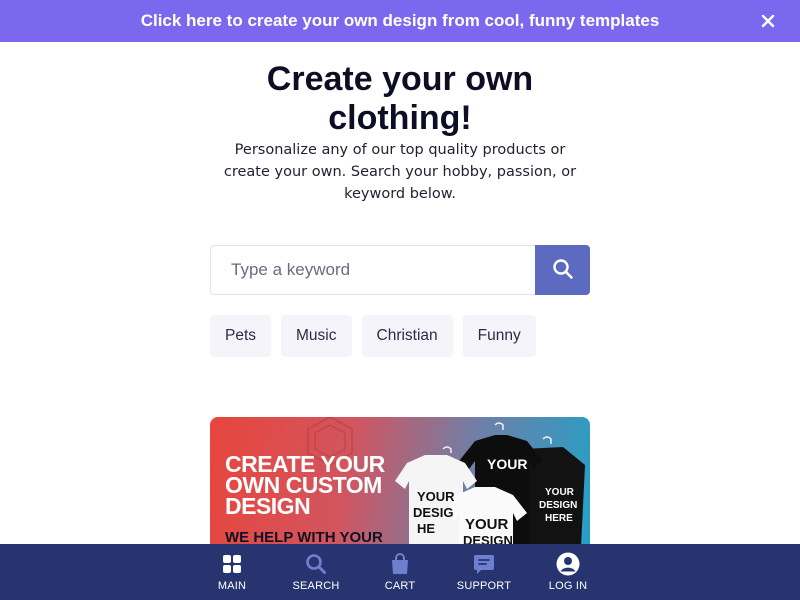 The image size is (800, 600). What do you see at coordinates (232, 586) in the screenshot?
I see `nav-label-main: MAIN` at bounding box center [232, 586].